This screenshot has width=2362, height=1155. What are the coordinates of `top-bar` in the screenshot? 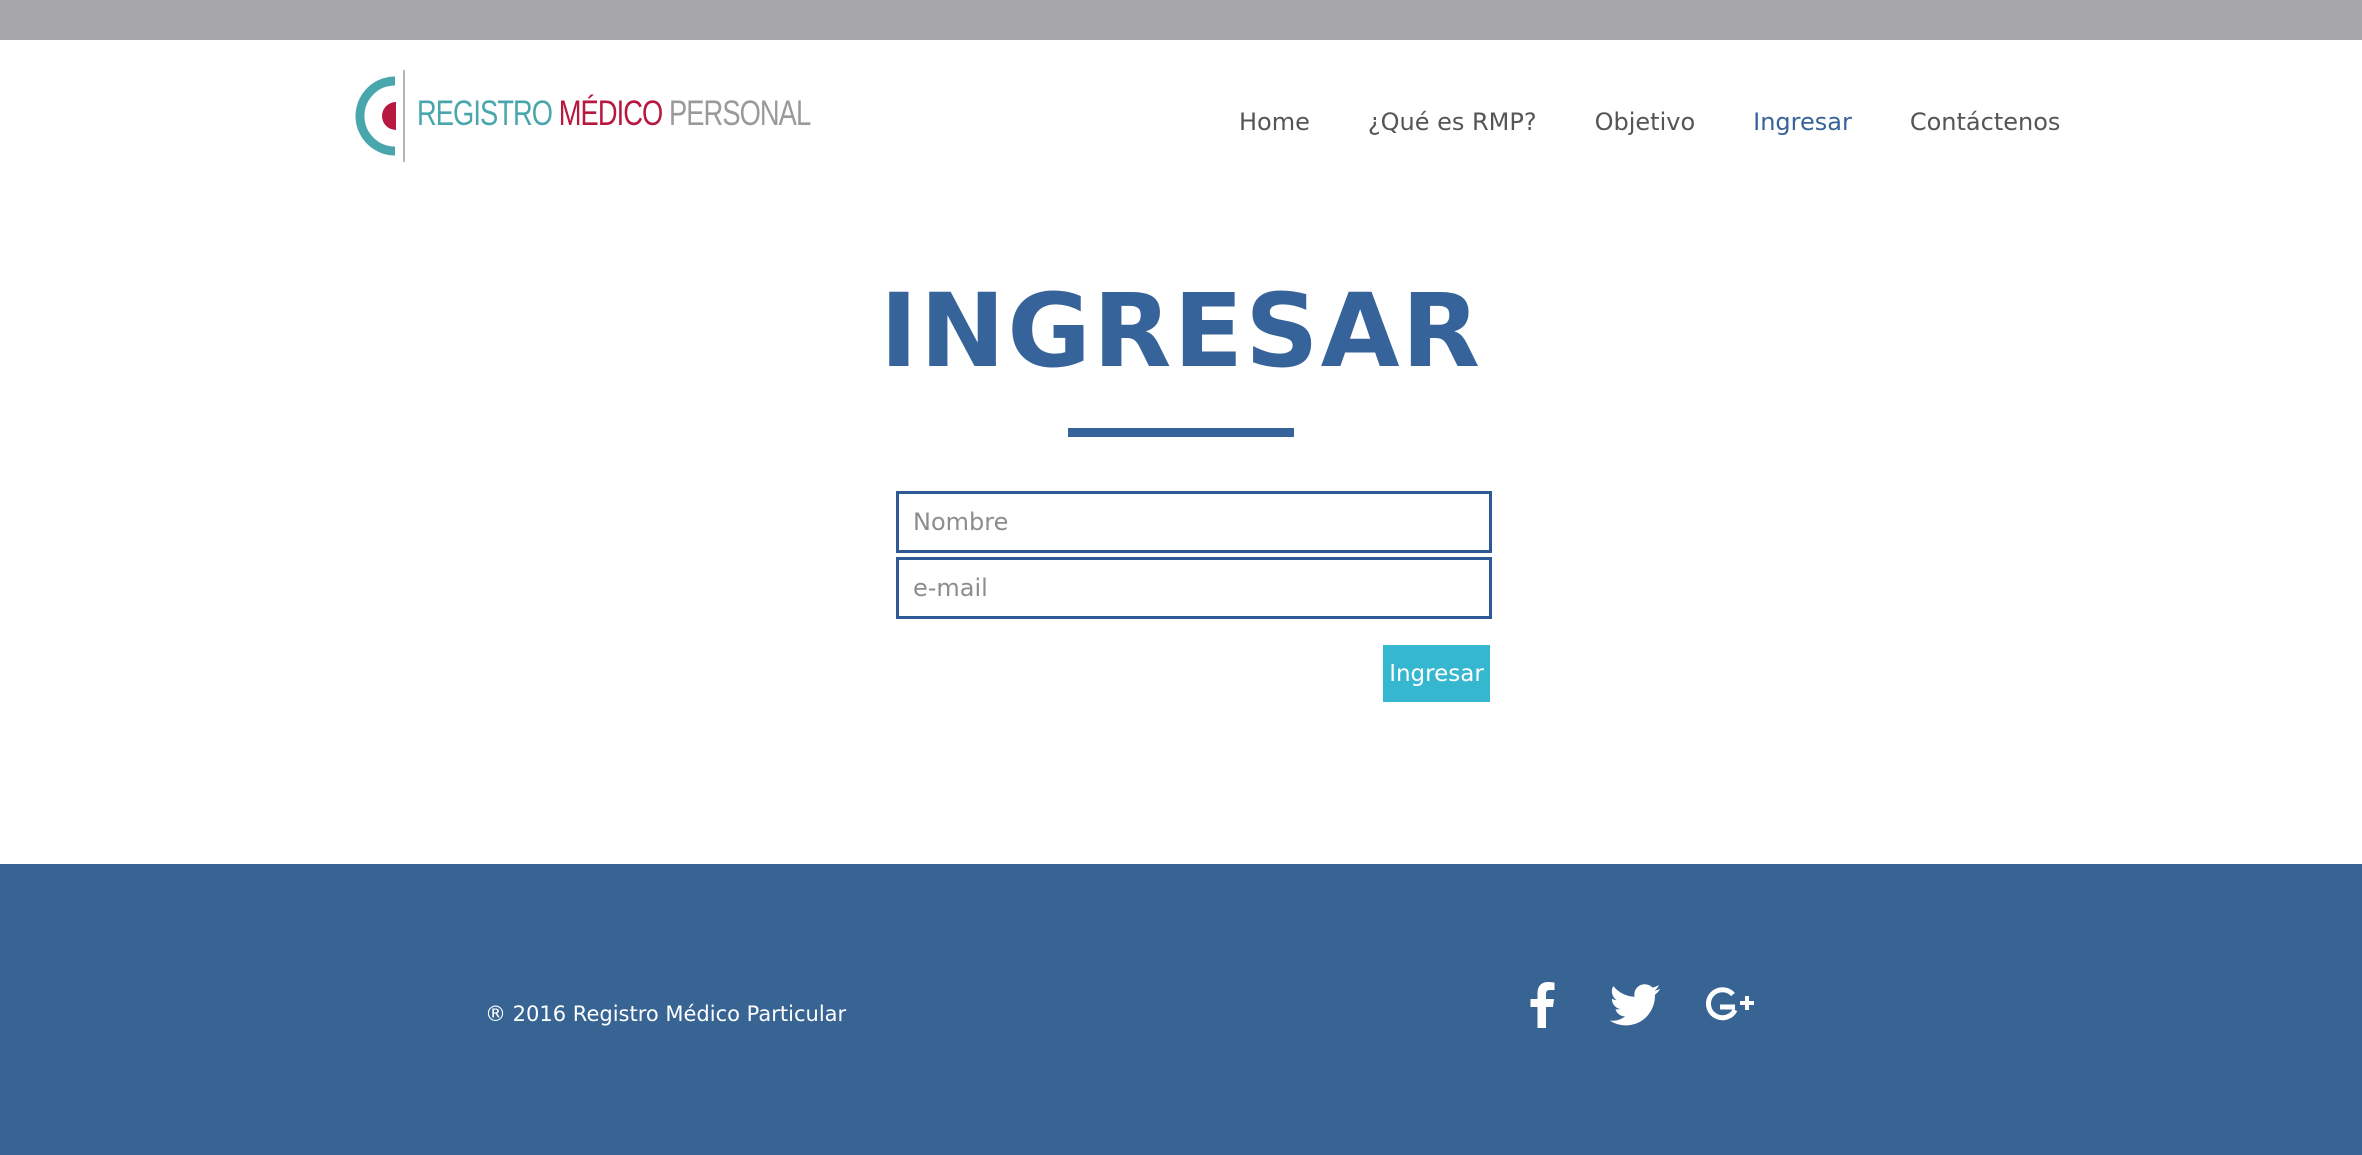 It's located at (1181, 20).